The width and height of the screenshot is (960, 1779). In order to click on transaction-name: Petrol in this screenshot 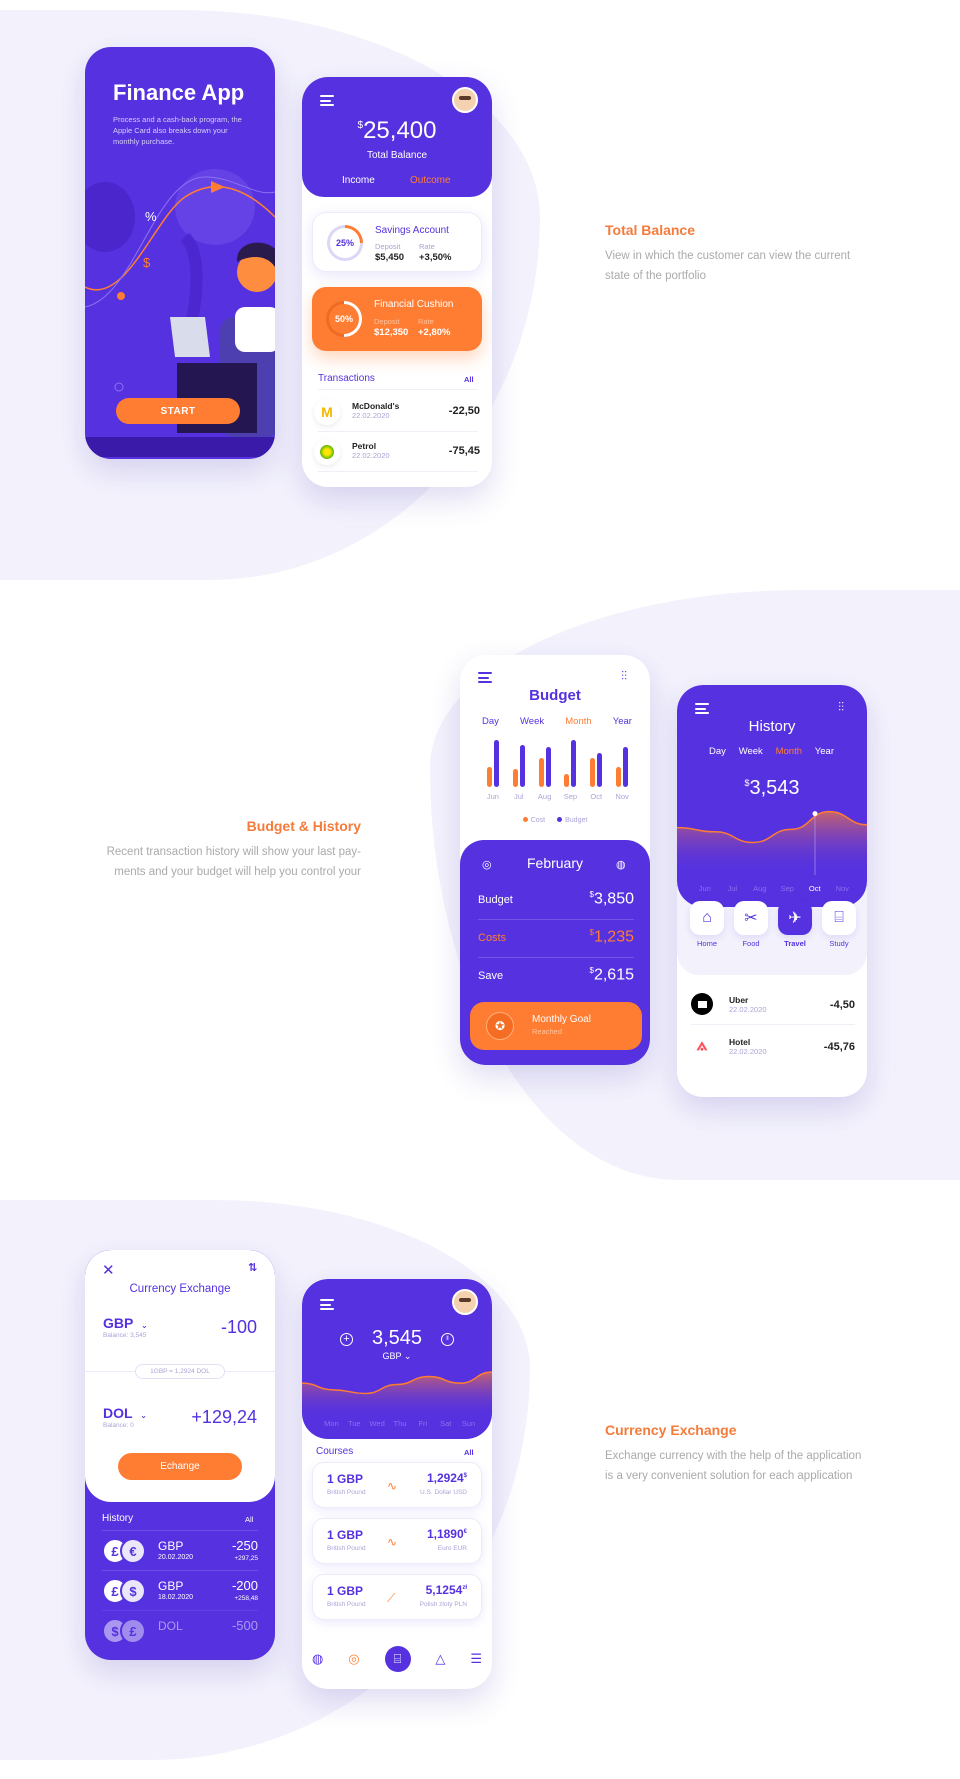, I will do `click(364, 446)`.